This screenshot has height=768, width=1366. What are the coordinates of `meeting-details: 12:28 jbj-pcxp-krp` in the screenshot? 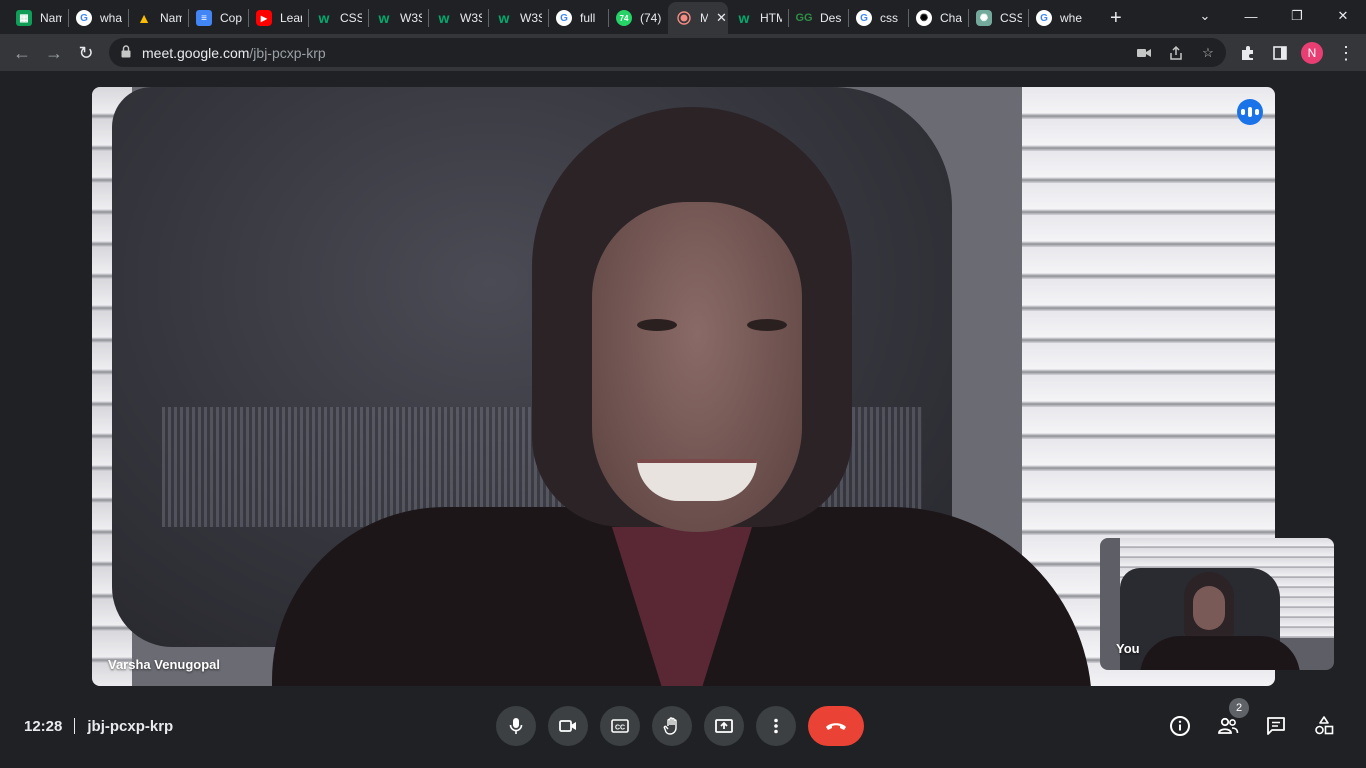 It's located at (98, 726).